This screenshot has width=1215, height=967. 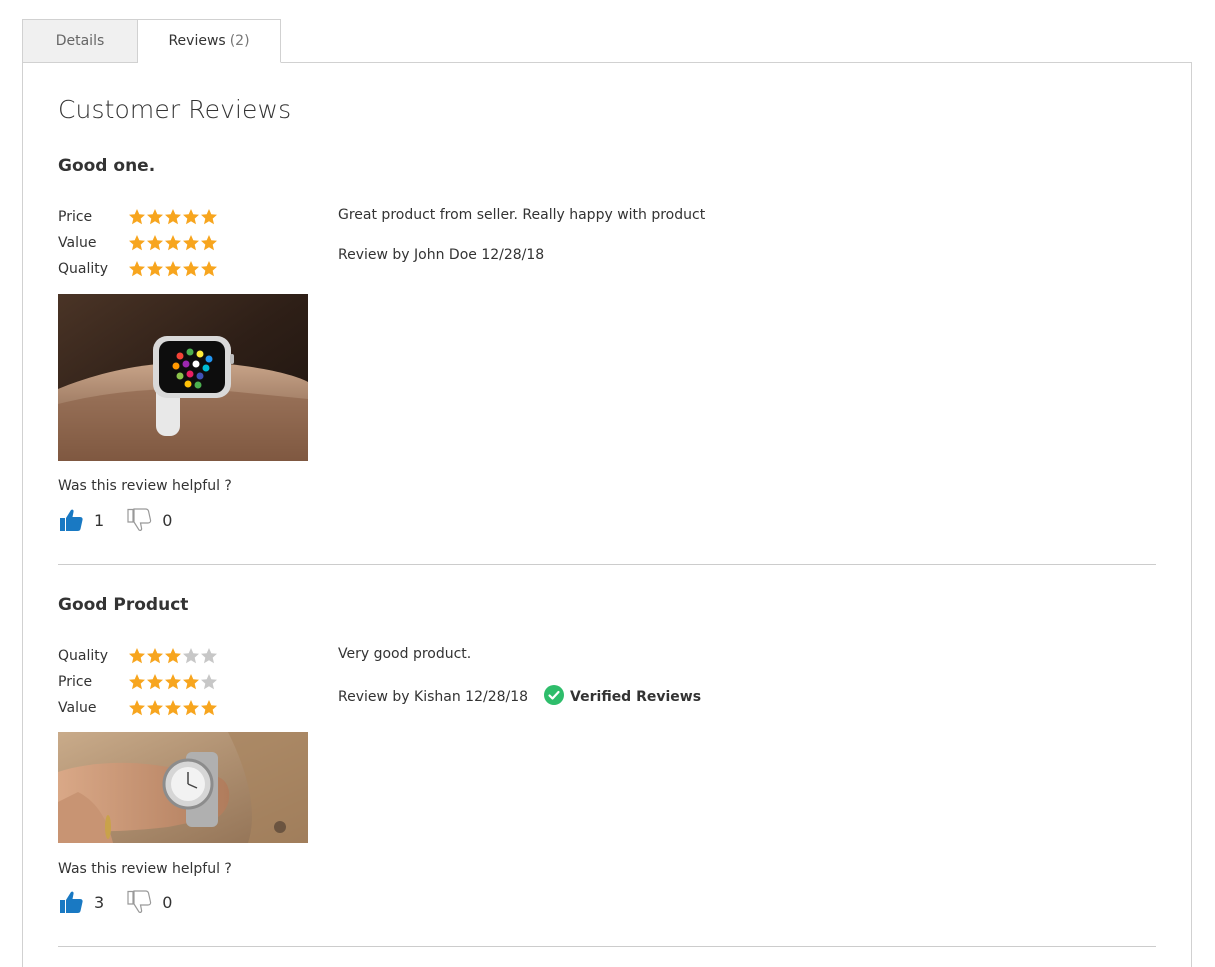 I want to click on review-meta: Review by John Doe 12/28/18, so click(x=441, y=255).